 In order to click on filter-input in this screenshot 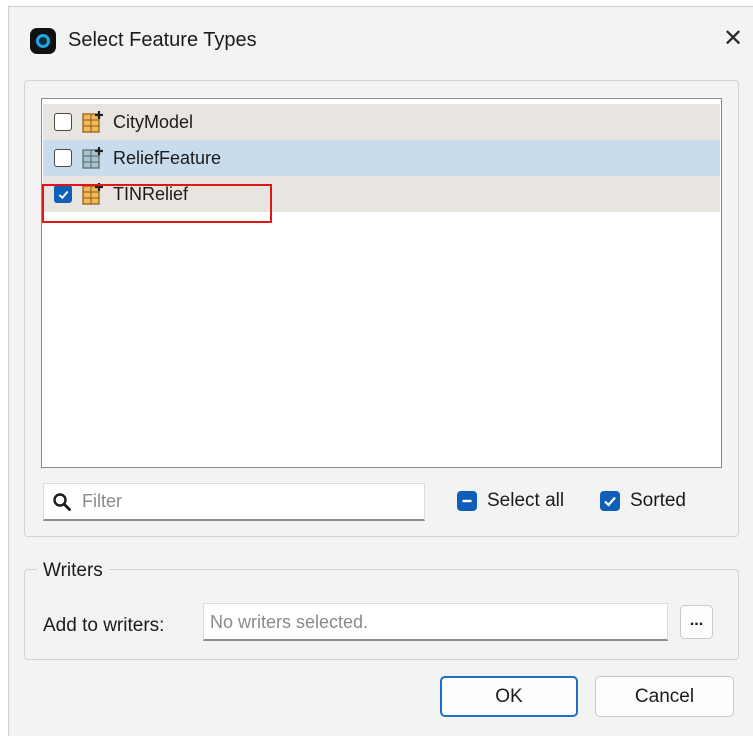, I will do `click(232, 501)`.